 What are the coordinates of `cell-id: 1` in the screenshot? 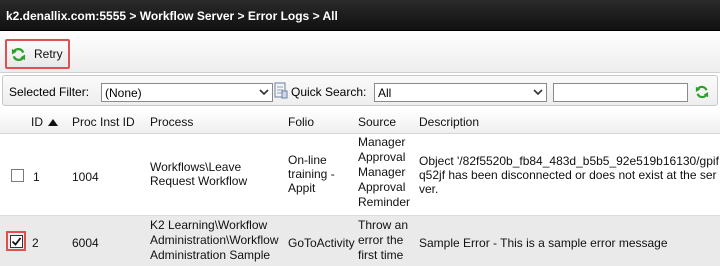 It's located at (36, 177).